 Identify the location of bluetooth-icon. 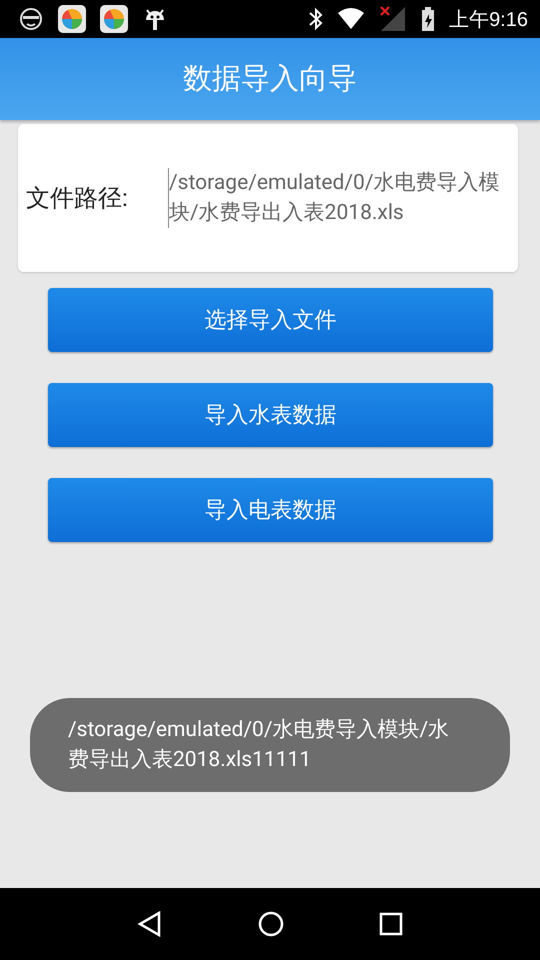
(315, 19).